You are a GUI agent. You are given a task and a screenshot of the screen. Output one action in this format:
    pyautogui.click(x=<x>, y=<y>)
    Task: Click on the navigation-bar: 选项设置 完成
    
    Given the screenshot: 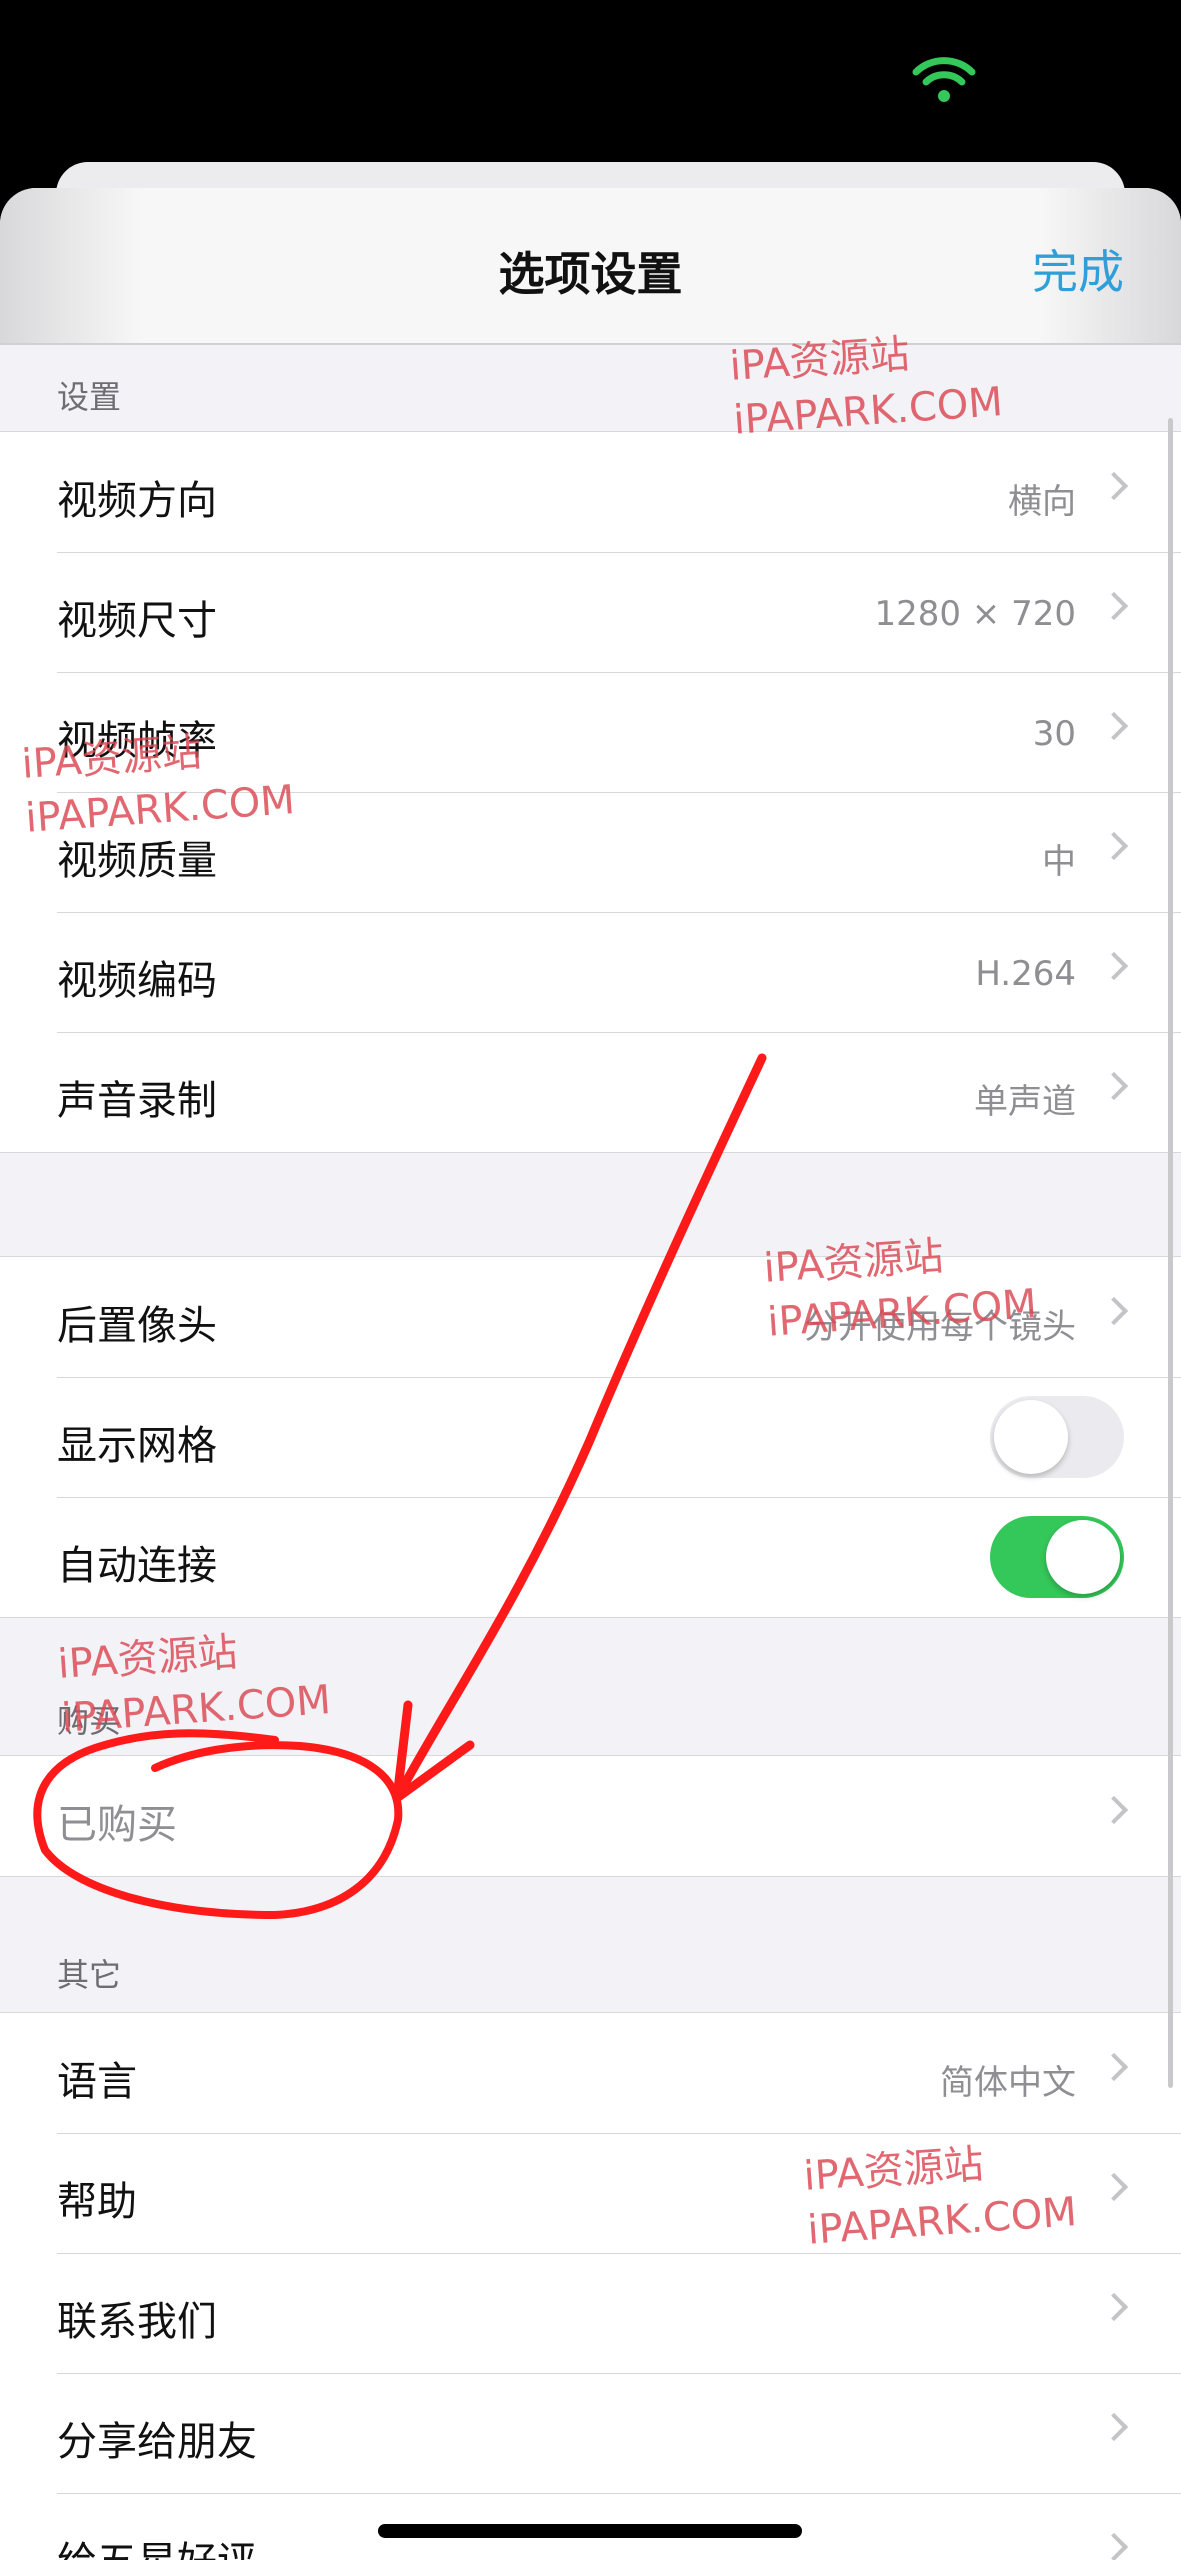 What is the action you would take?
    pyautogui.click(x=590, y=266)
    